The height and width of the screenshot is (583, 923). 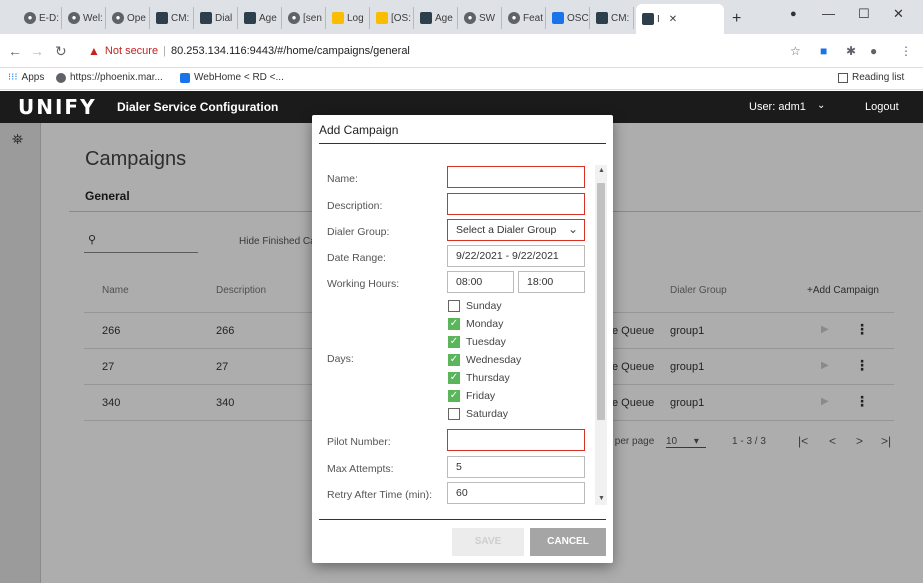 What do you see at coordinates (823, 51) in the screenshot?
I see `extension-icon: ■` at bounding box center [823, 51].